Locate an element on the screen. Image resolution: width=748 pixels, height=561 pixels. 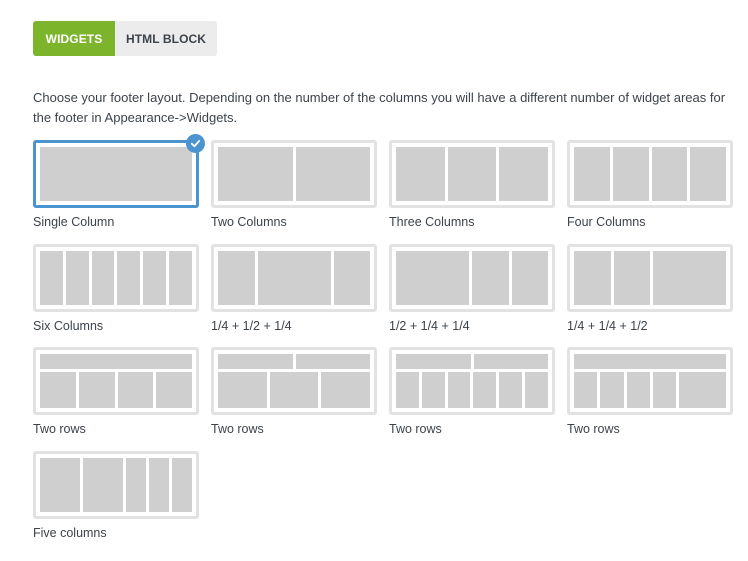
footer-layout-option: Two Columns is located at coordinates (294, 184).